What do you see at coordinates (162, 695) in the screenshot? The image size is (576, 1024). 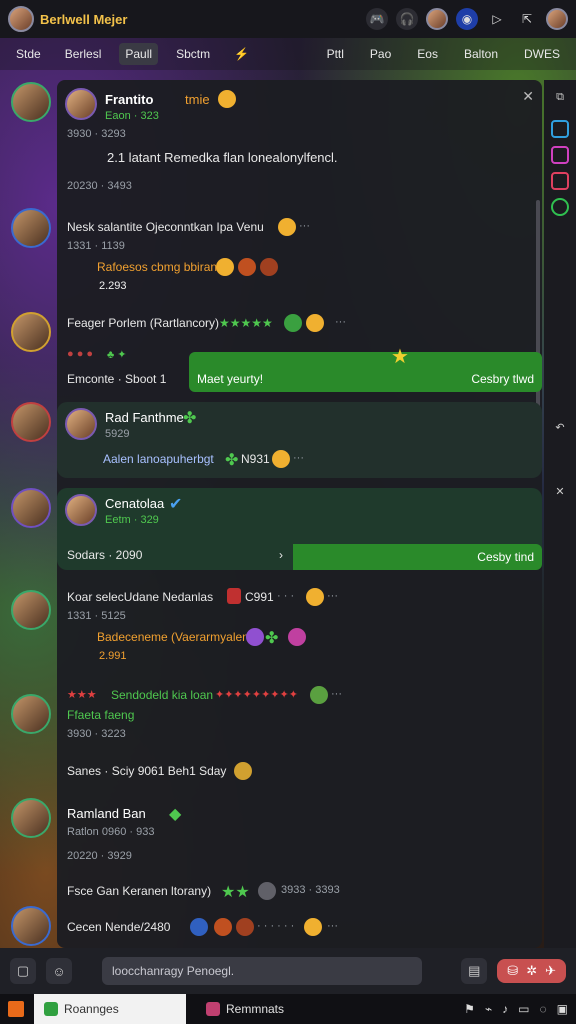 I see `message-title: Sendodeld kia loan` at bounding box center [162, 695].